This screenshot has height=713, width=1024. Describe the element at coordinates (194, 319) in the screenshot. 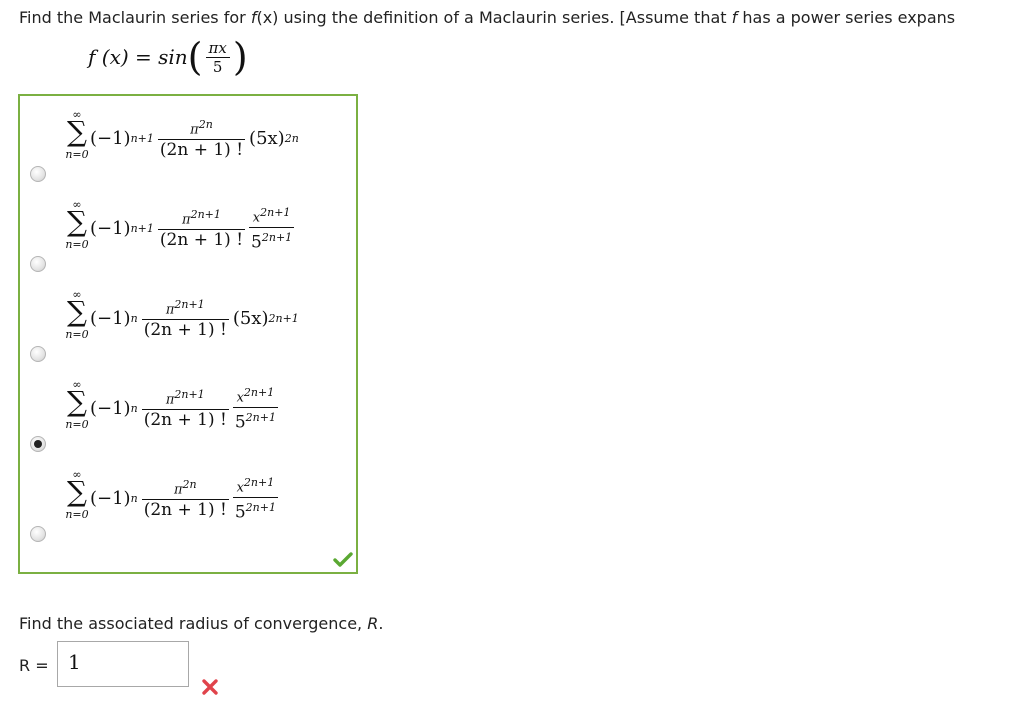

I see `series-term: (−1) n π2n+1 (2n + 1) ! (5x) 2n+1` at that location.